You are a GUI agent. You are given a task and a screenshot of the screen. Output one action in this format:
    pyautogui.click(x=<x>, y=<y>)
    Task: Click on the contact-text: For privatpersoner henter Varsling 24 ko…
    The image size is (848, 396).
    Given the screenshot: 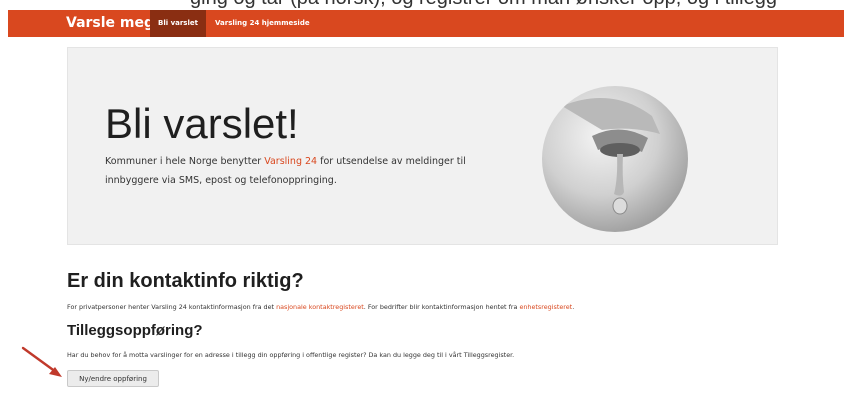 What is the action you would take?
    pyautogui.click(x=320, y=307)
    